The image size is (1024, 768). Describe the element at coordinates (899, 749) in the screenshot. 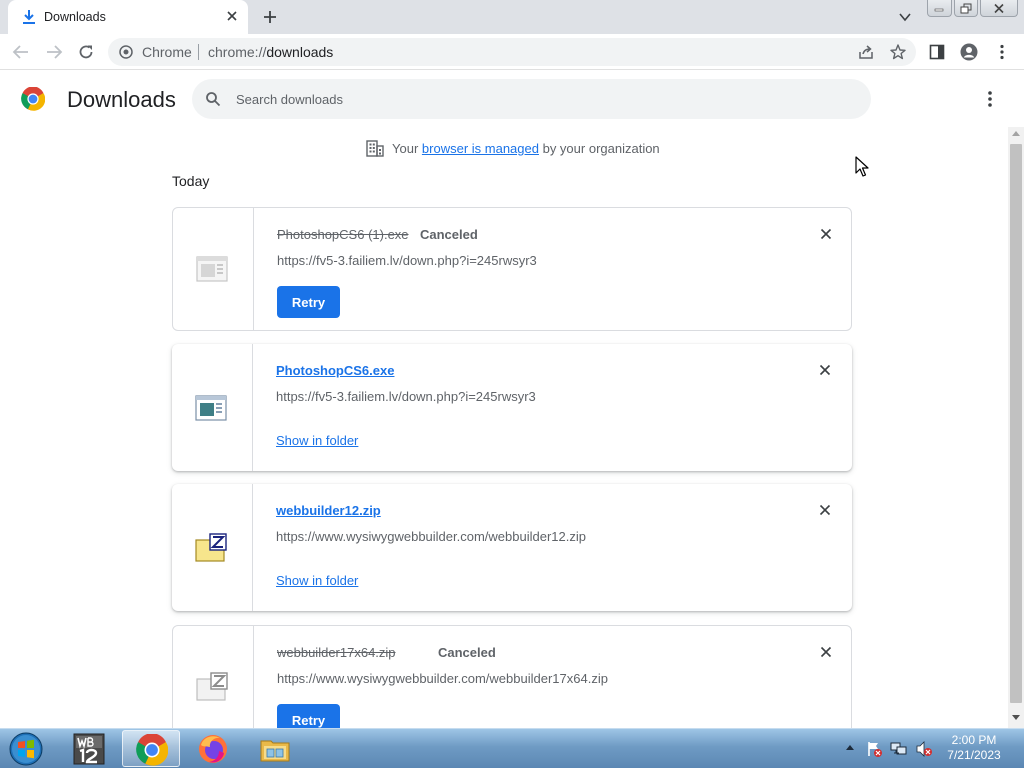

I see `network-status-icon` at that location.